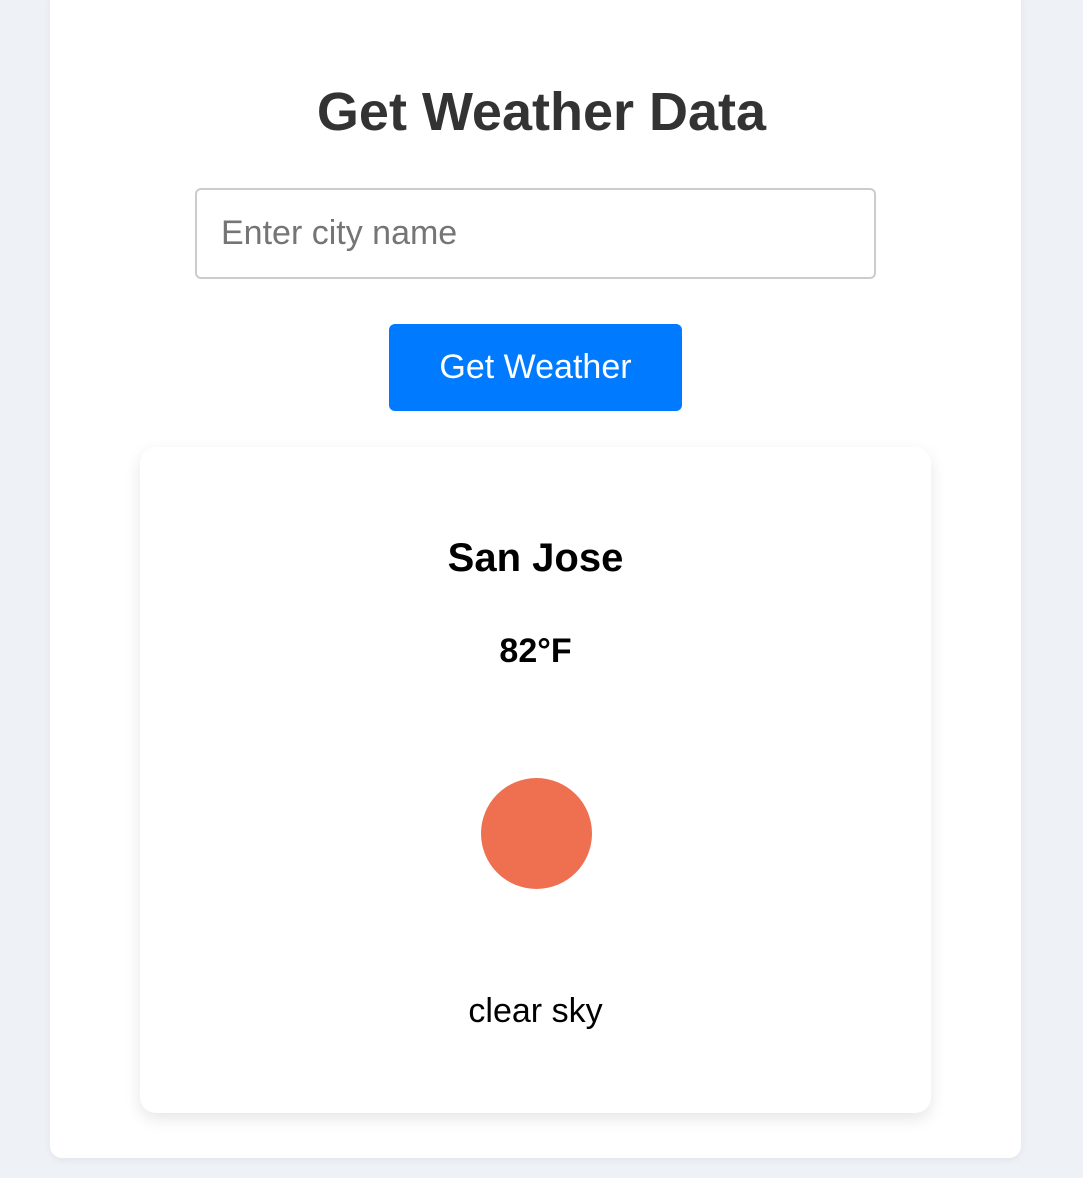 Image resolution: width=1083 pixels, height=1178 pixels. I want to click on temperature: 82°F, so click(535, 651).